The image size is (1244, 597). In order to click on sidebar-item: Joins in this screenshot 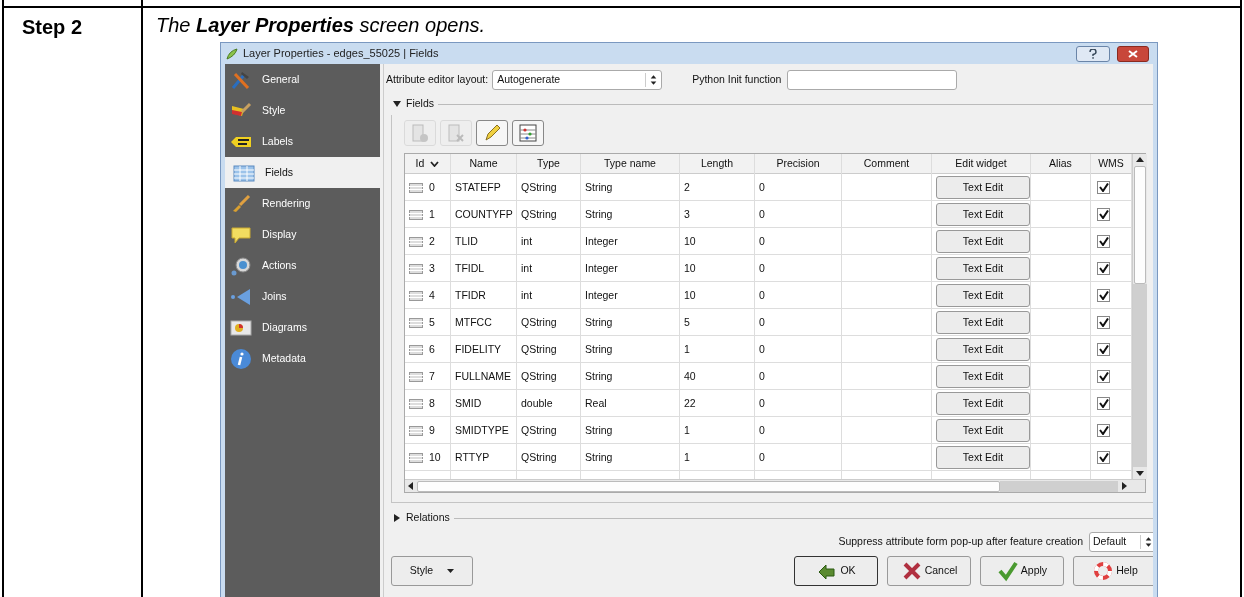, I will do `click(302, 296)`.